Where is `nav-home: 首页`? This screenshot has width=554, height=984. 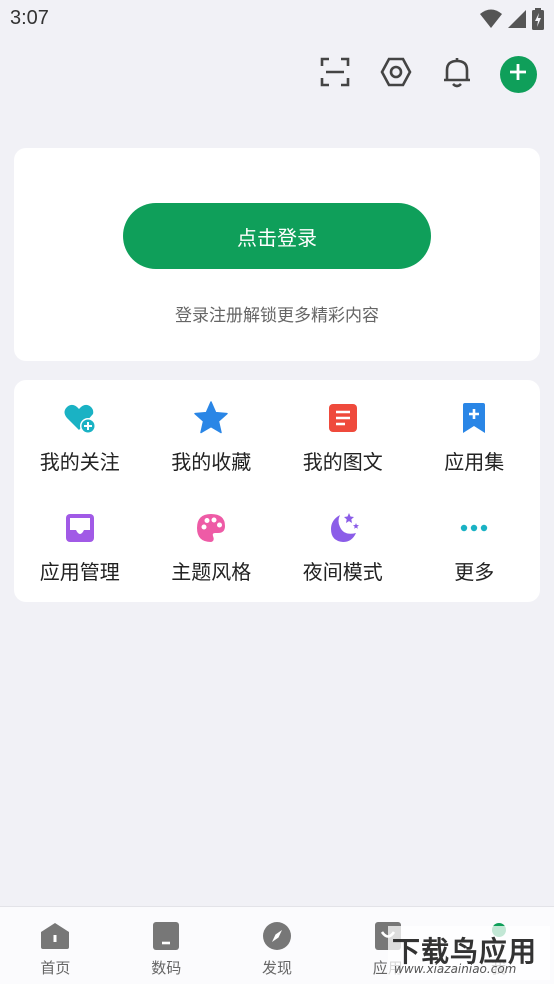
nav-home: 首页 is located at coordinates (55, 945).